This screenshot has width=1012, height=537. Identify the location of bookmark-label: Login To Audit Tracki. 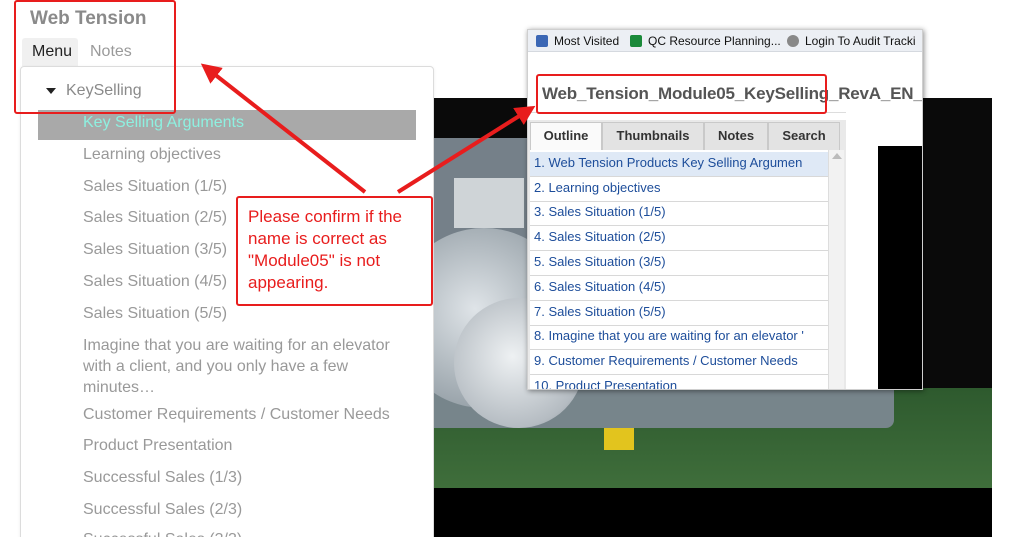
(860, 41).